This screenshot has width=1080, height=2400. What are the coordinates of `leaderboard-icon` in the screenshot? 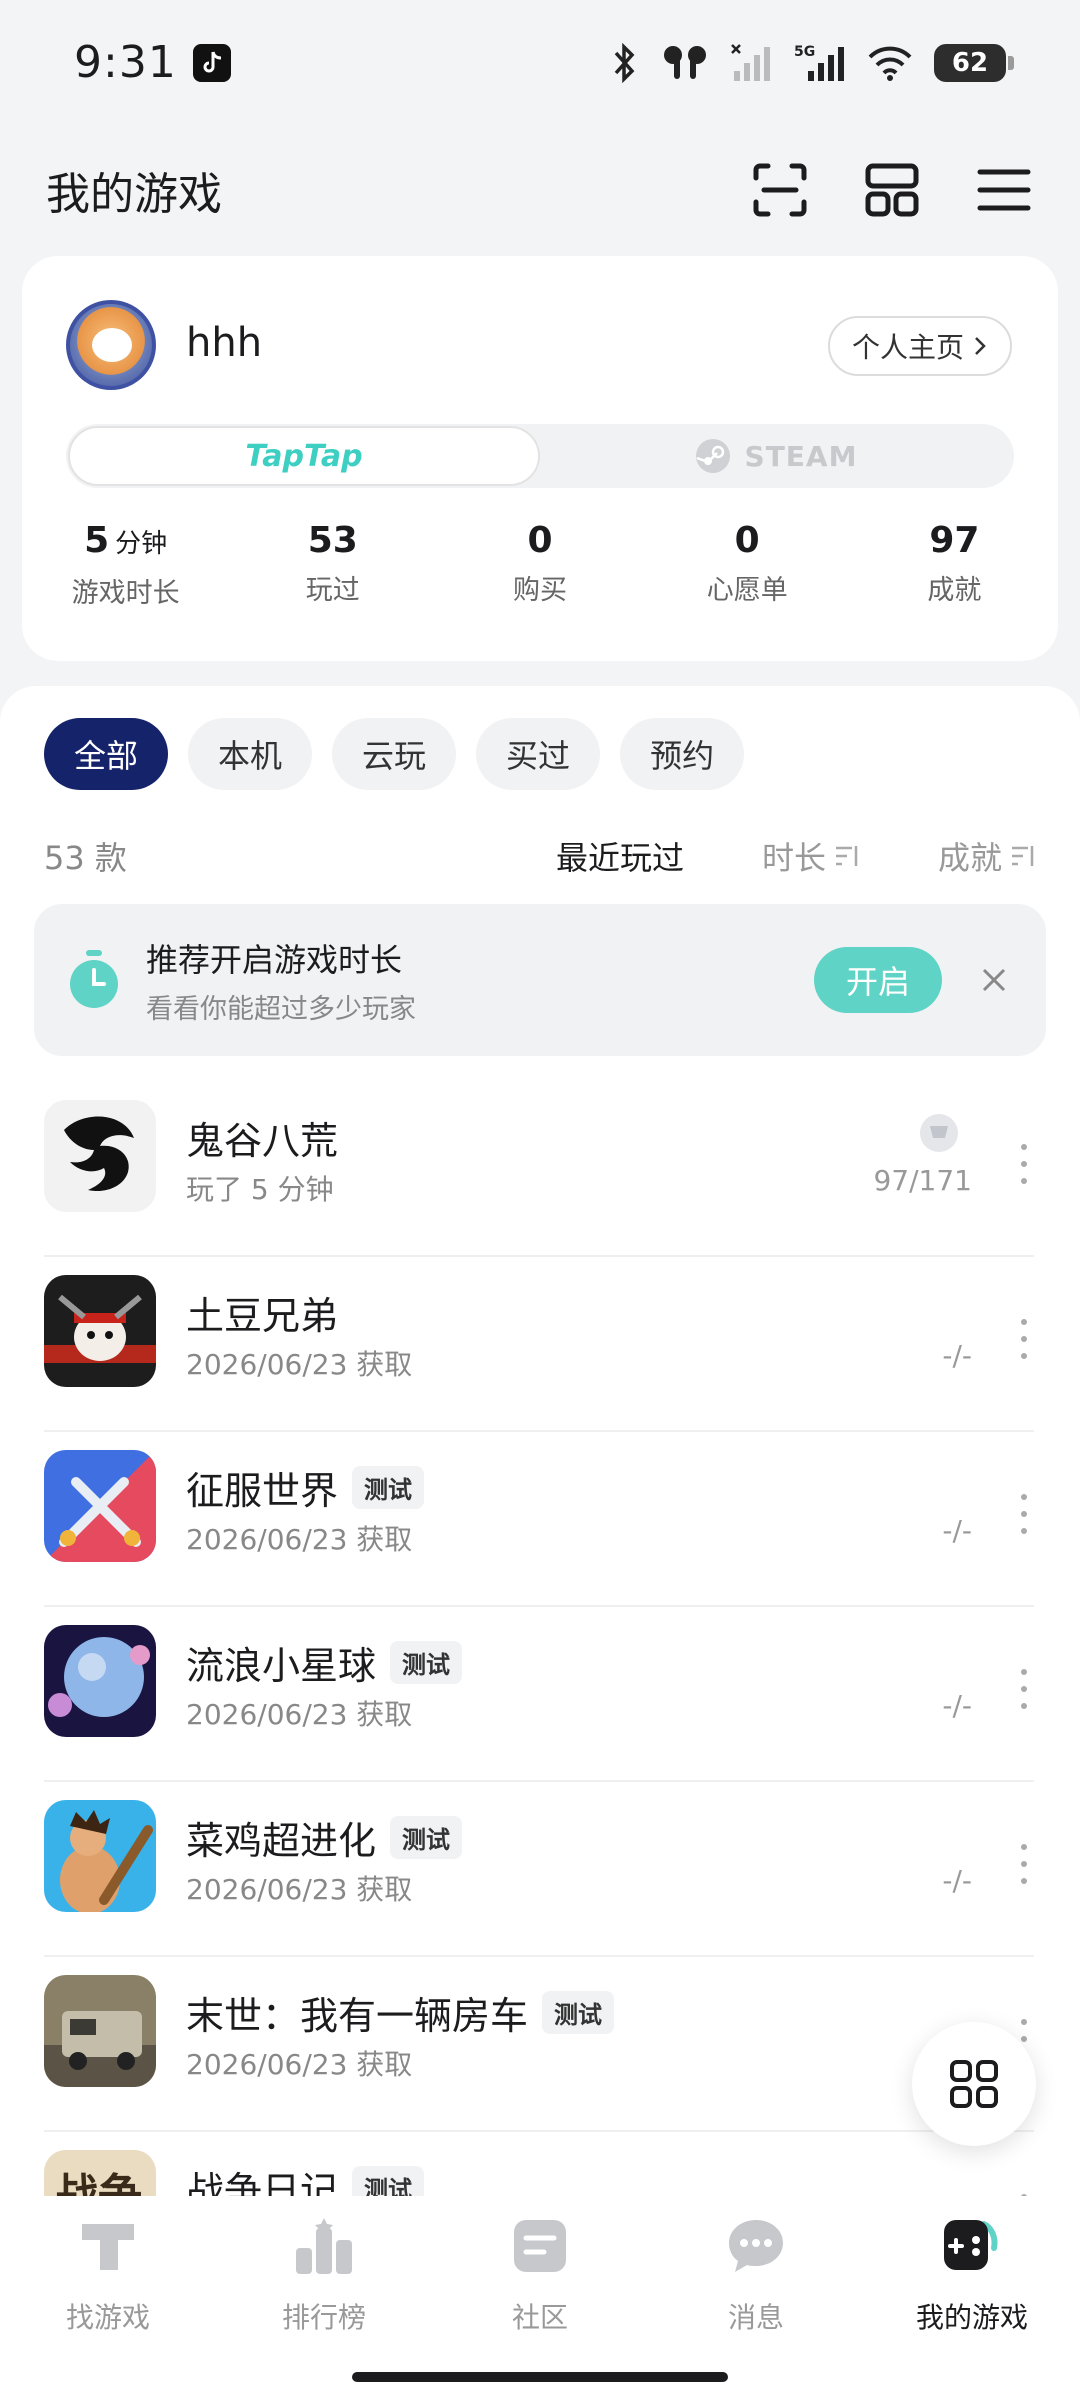 It's located at (324, 2246).